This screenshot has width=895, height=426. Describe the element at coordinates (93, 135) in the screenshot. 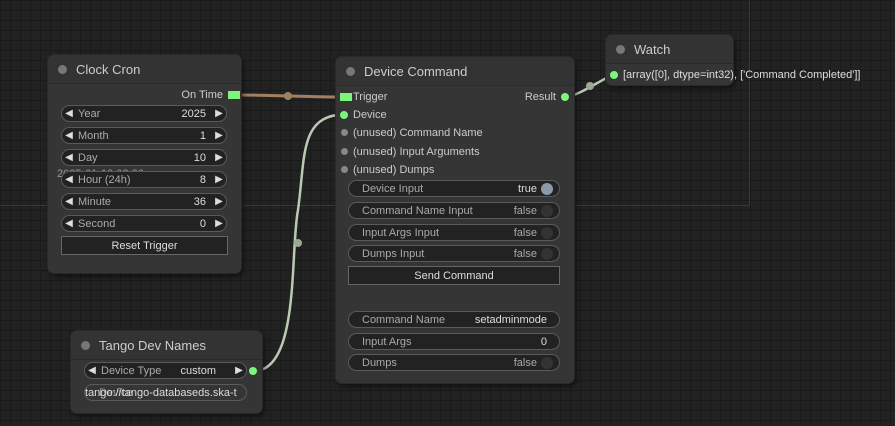

I see `widget-label: Month` at that location.